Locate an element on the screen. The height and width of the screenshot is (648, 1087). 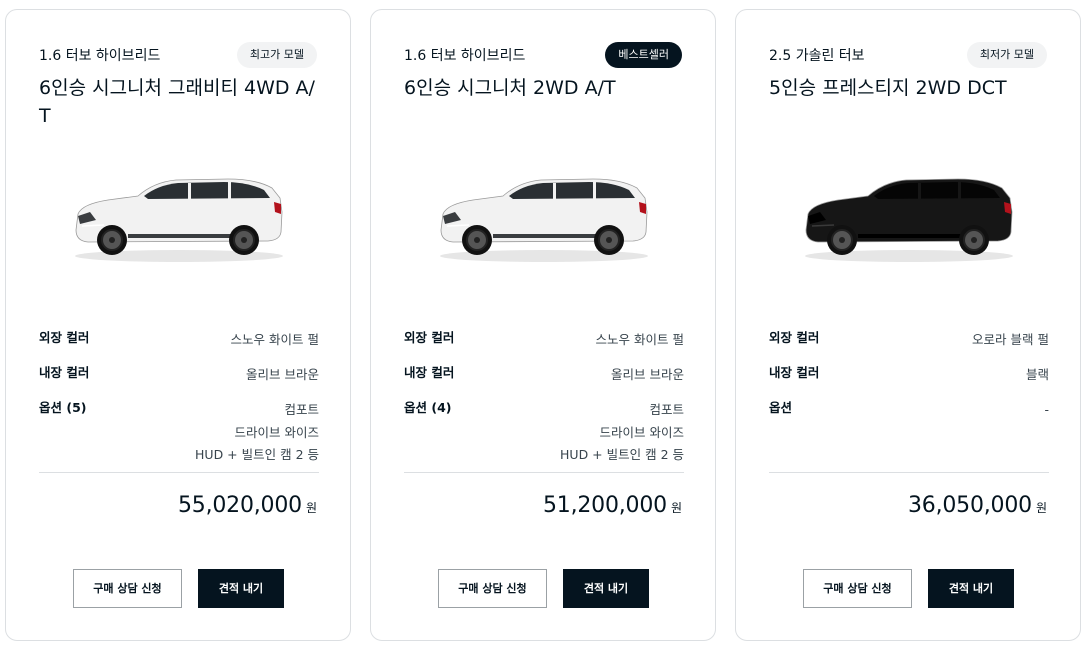
price: 55,020,000 원 is located at coordinates (247, 505).